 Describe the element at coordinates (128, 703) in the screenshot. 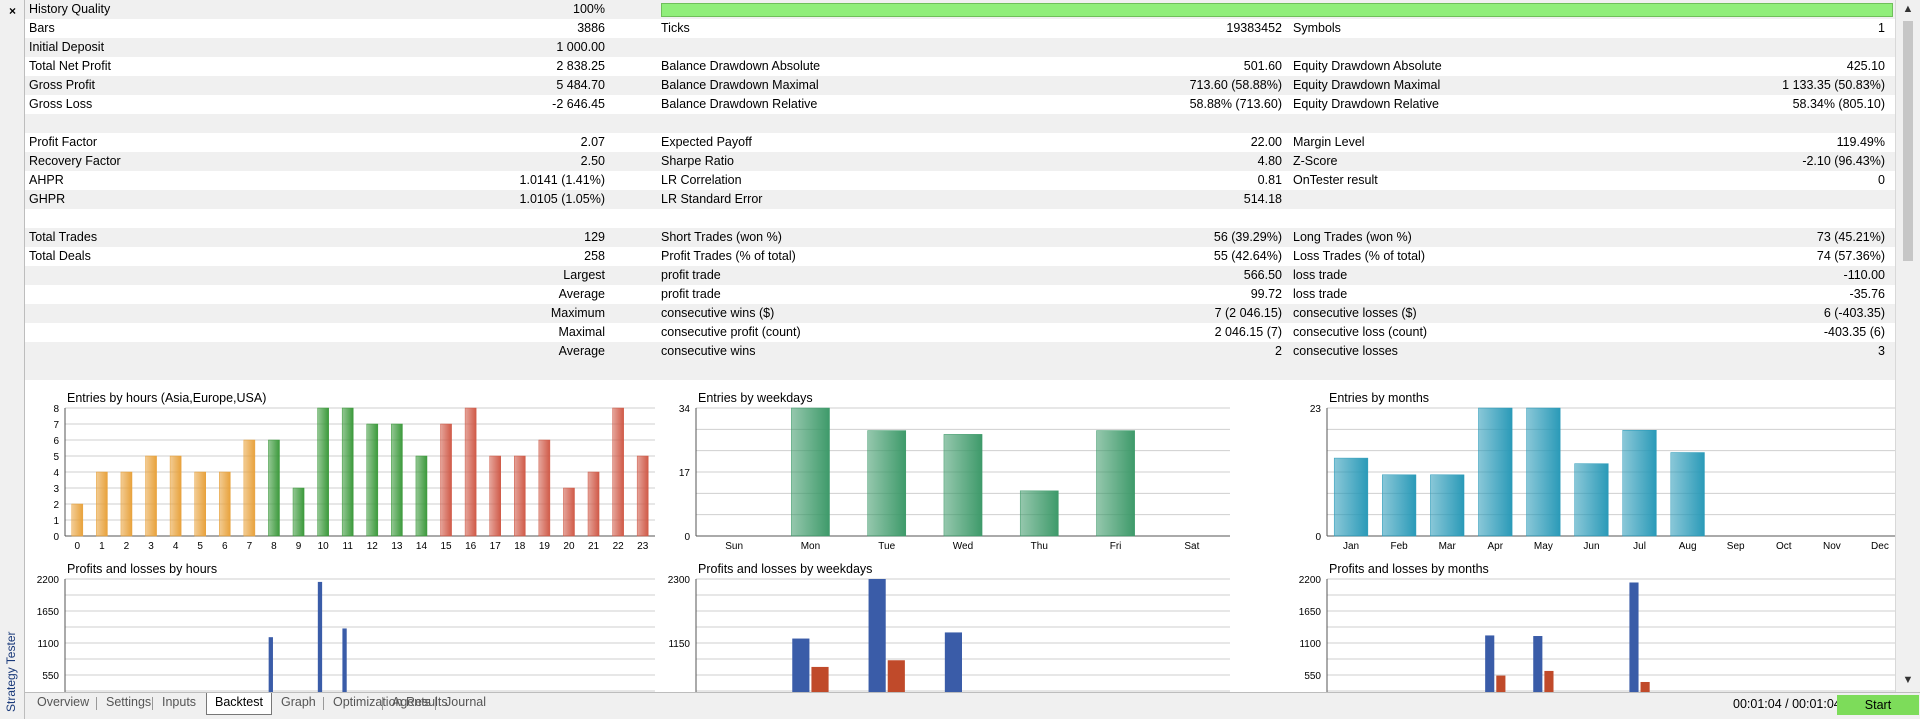

I see `tab-settings: Settings` at that location.